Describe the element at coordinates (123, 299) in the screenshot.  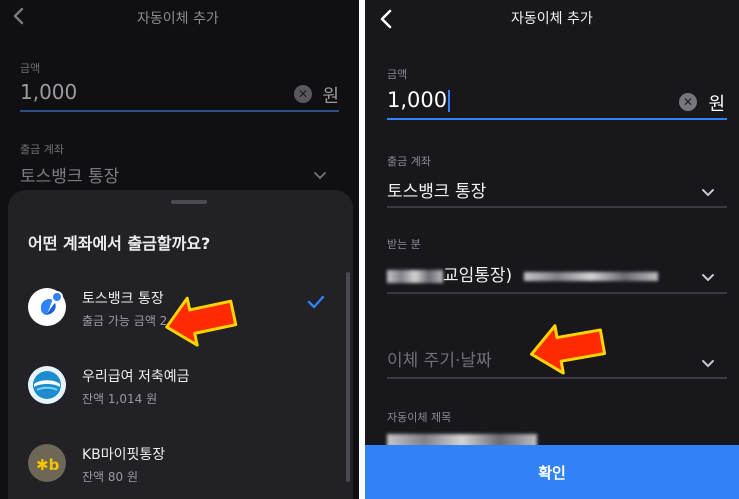
I see `account-name: 토스뱅크 통장` at that location.